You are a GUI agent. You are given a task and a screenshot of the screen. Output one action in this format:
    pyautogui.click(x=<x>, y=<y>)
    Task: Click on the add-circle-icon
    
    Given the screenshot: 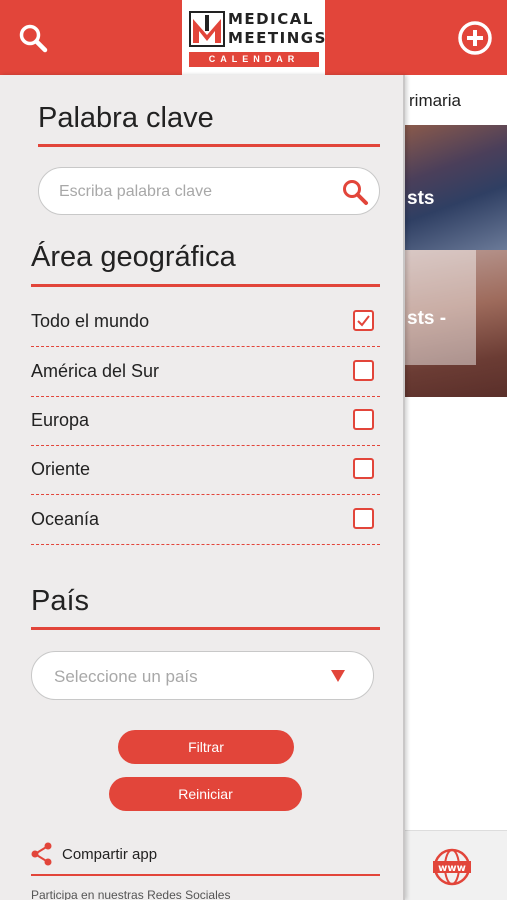 What is the action you would take?
    pyautogui.click(x=475, y=38)
    